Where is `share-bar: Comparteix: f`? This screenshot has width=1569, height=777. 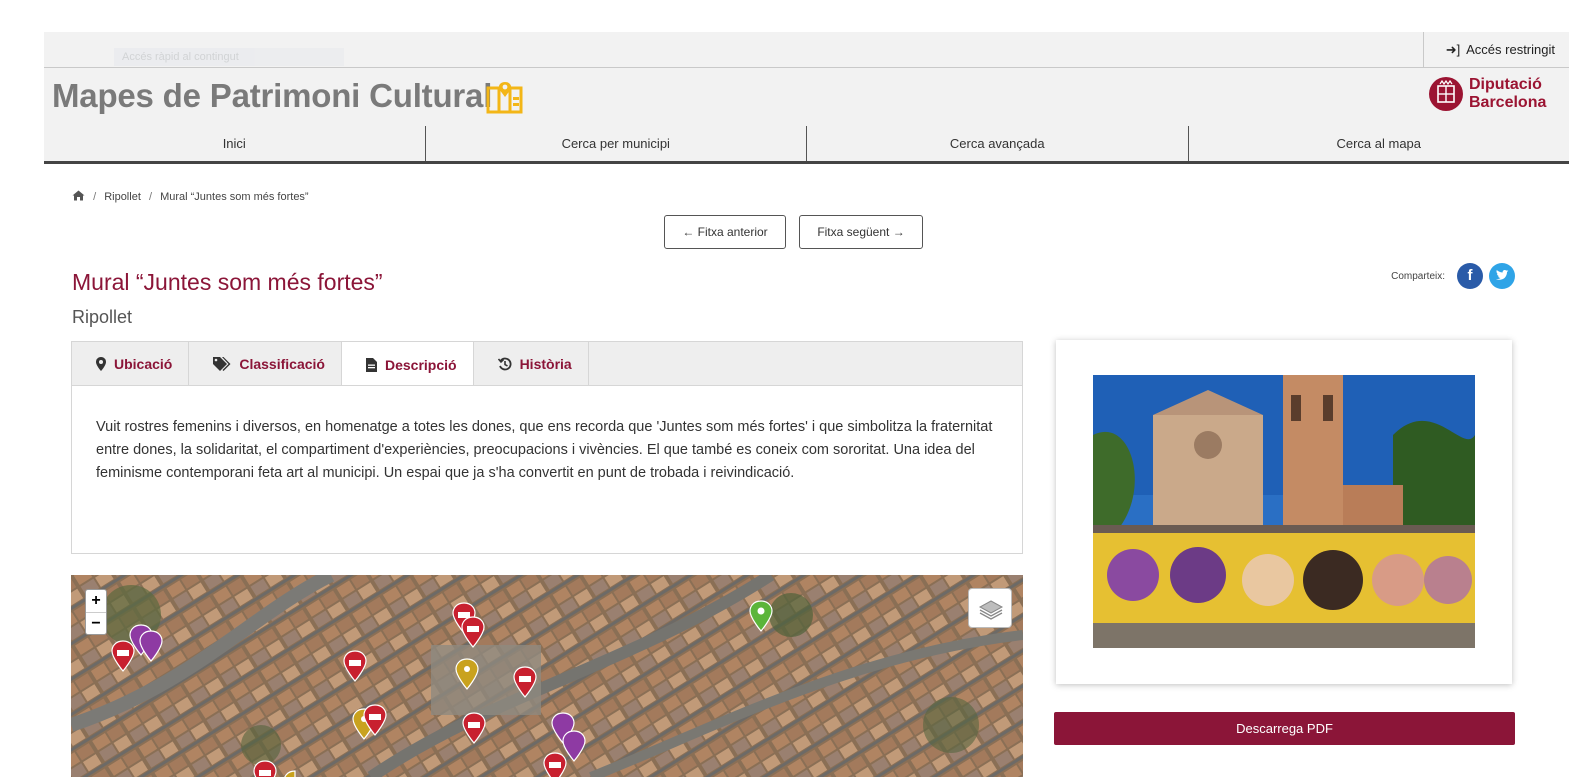
share-bar: Comparteix: f is located at coordinates (1453, 276).